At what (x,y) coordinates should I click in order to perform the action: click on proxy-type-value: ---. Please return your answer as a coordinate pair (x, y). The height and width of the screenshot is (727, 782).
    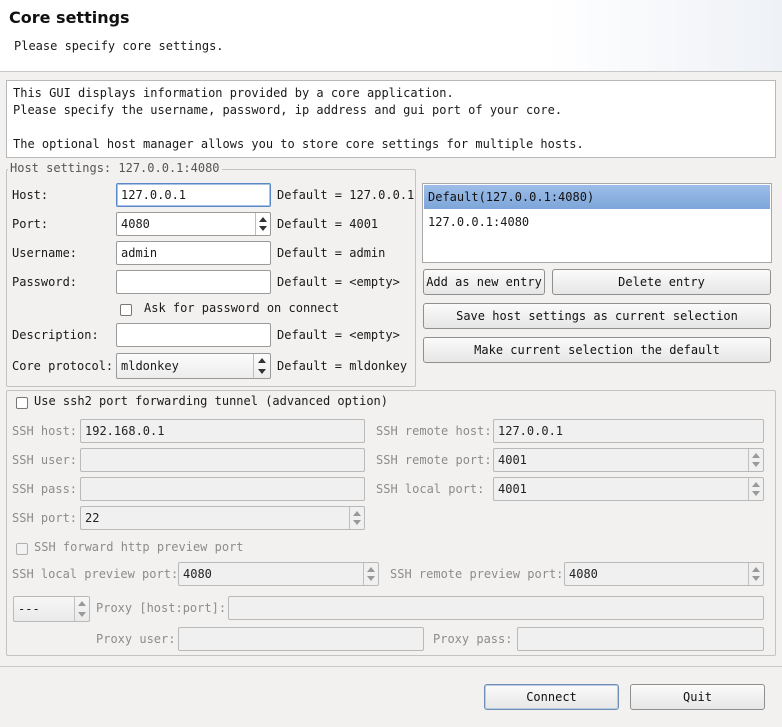
    Looking at the image, I should click on (29, 609).